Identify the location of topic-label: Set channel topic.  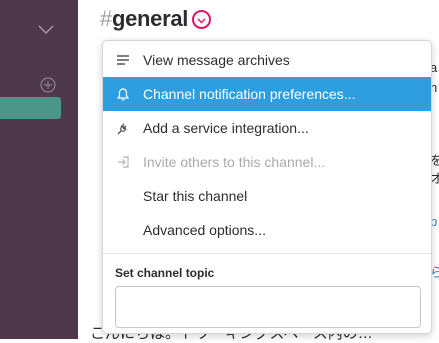
(165, 273).